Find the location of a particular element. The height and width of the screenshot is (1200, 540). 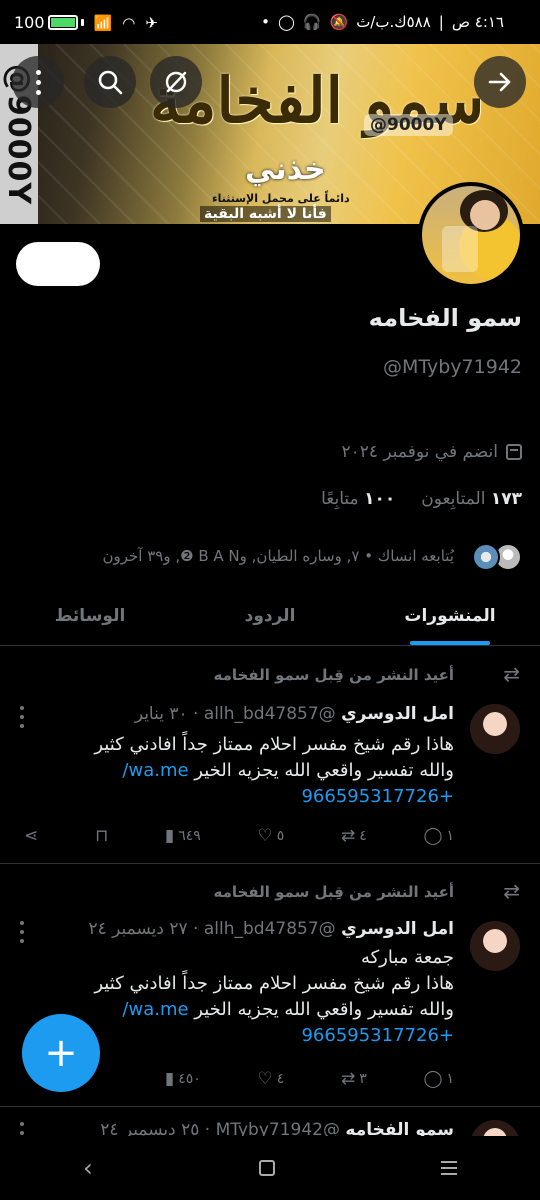

repost-button: ⇄ ٤ is located at coordinates (354, 836).